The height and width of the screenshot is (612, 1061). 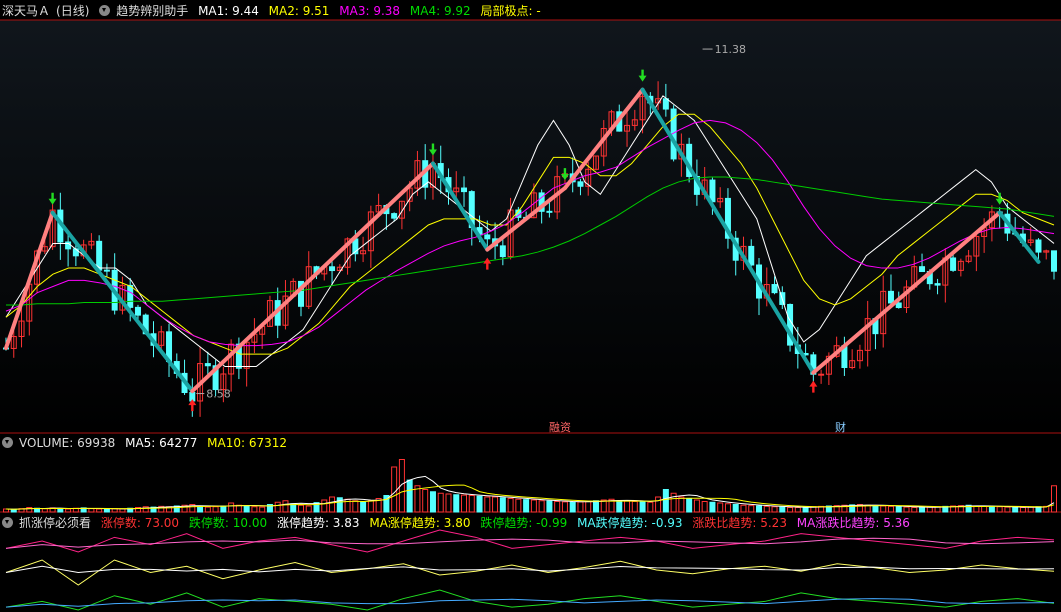 I want to click on ma1-value: MA1: 9.44, so click(x=228, y=11).